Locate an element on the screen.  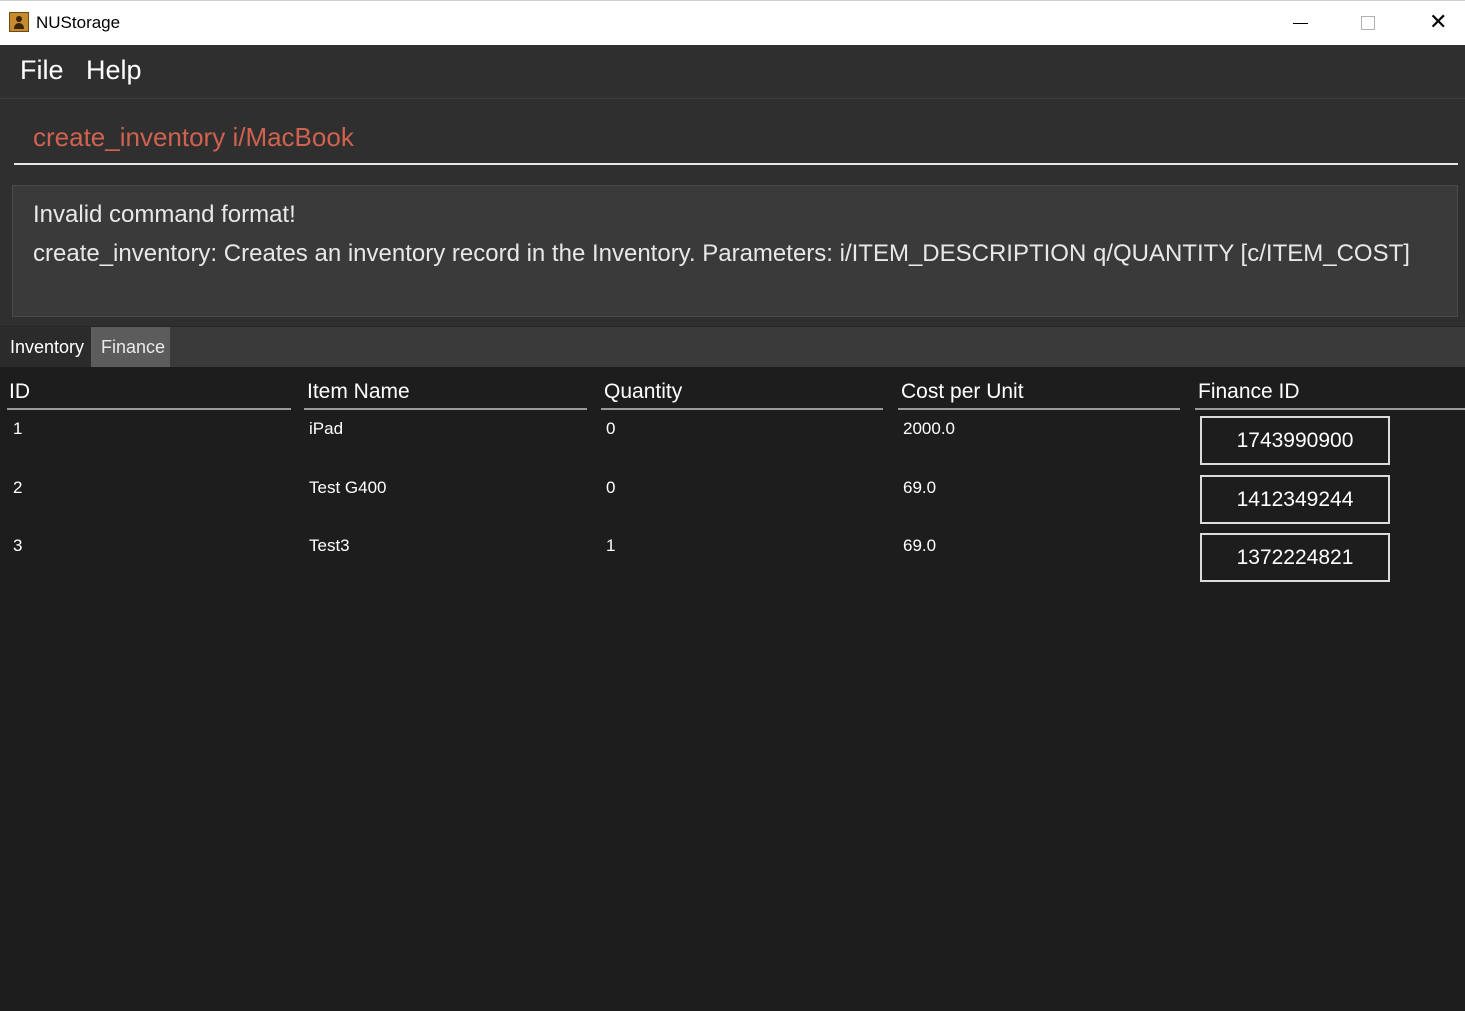
maximize-icon is located at coordinates (1368, 23).